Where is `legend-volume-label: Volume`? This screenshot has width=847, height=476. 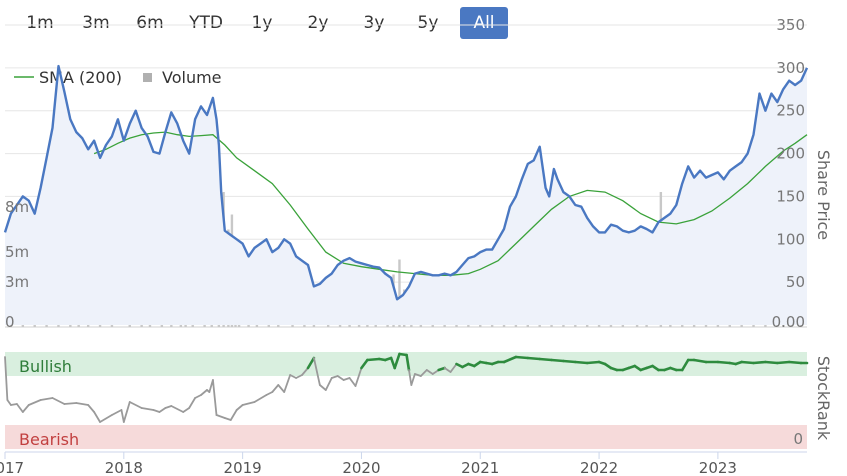 legend-volume-label: Volume is located at coordinates (192, 77).